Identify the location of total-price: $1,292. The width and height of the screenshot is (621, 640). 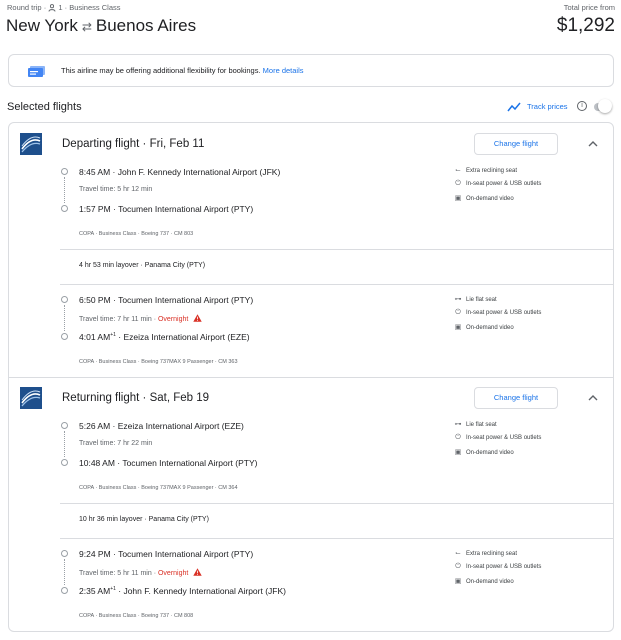
(585, 25).